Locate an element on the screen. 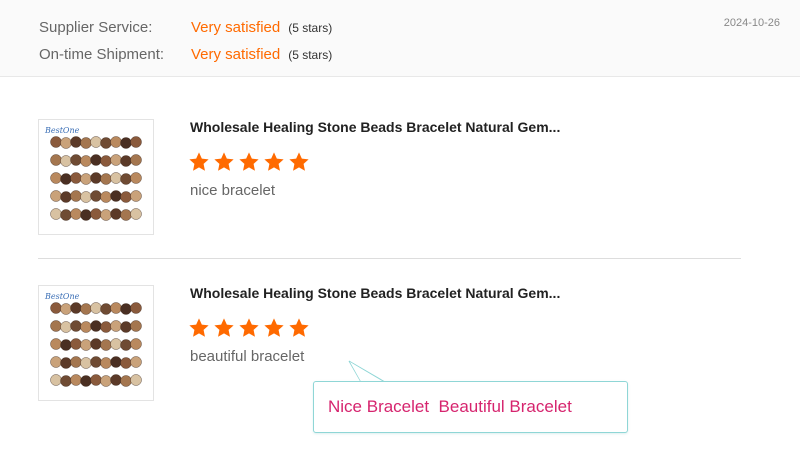 This screenshot has width=800, height=461. supplier-service-stars-text: (5 stars) is located at coordinates (310, 28).